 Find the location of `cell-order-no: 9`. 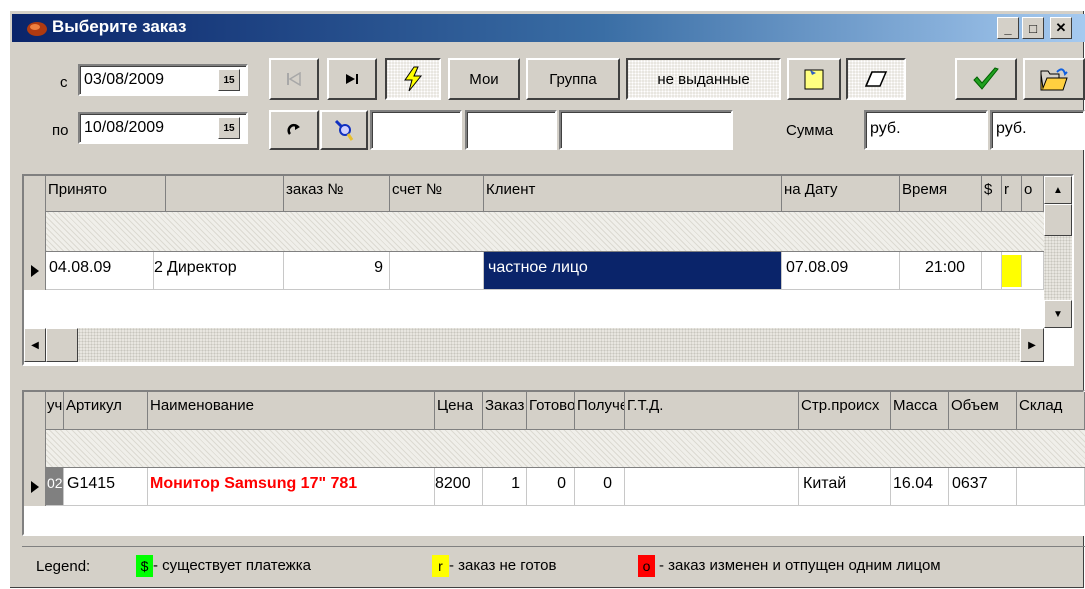

cell-order-no: 9 is located at coordinates (337, 270).